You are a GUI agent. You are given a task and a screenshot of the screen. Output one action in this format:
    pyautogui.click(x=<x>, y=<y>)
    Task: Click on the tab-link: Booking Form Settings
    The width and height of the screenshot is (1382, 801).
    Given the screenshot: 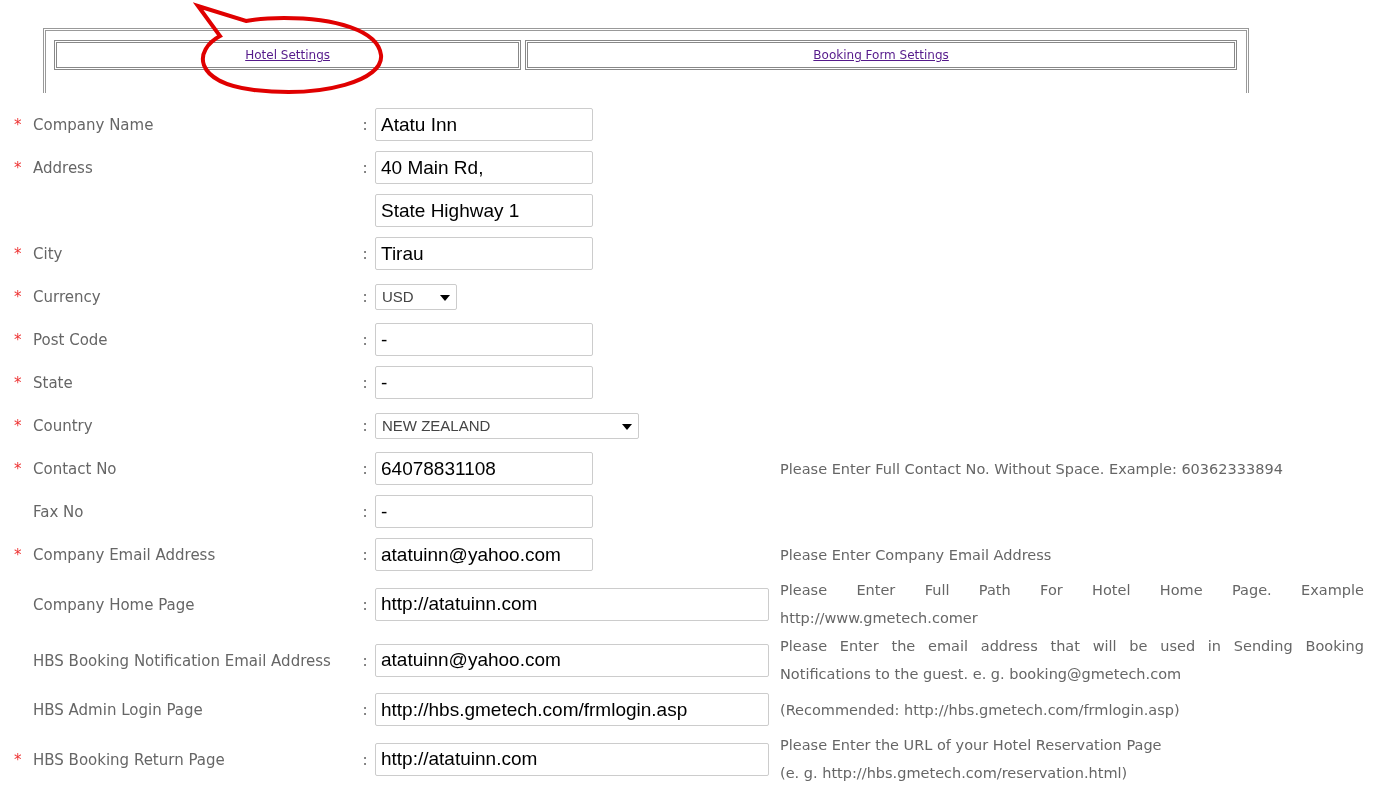 What is the action you would take?
    pyautogui.click(x=881, y=55)
    